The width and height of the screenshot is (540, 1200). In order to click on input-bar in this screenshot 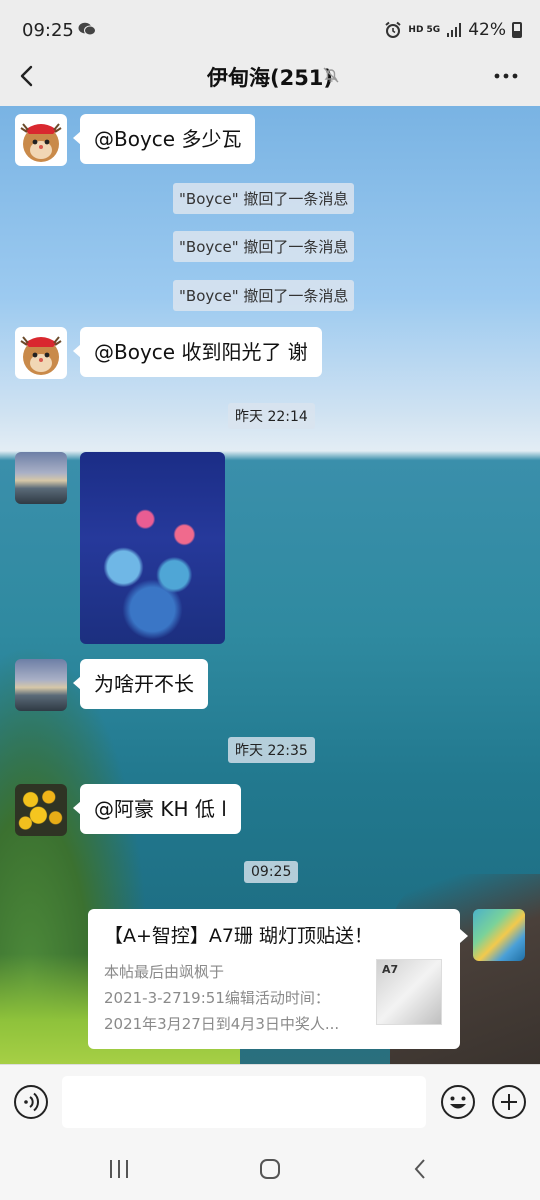, I will do `click(270, 1102)`.